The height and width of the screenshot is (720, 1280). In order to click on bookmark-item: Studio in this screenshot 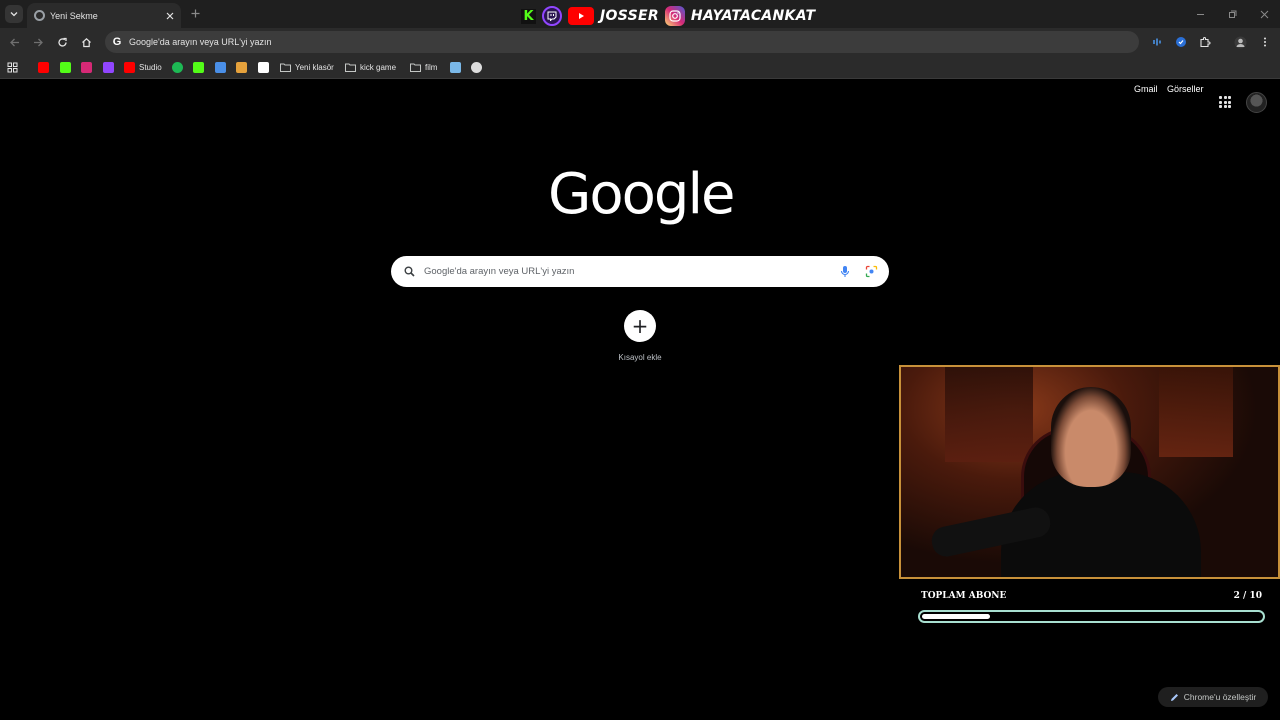, I will do `click(143, 67)`.